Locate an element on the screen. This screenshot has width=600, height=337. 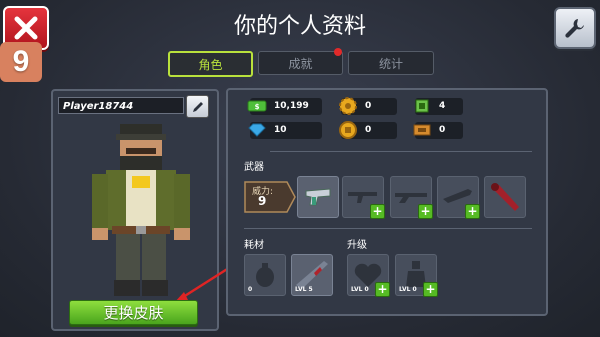
change-skin-button: 更换皮肤 is located at coordinates (133, 312).